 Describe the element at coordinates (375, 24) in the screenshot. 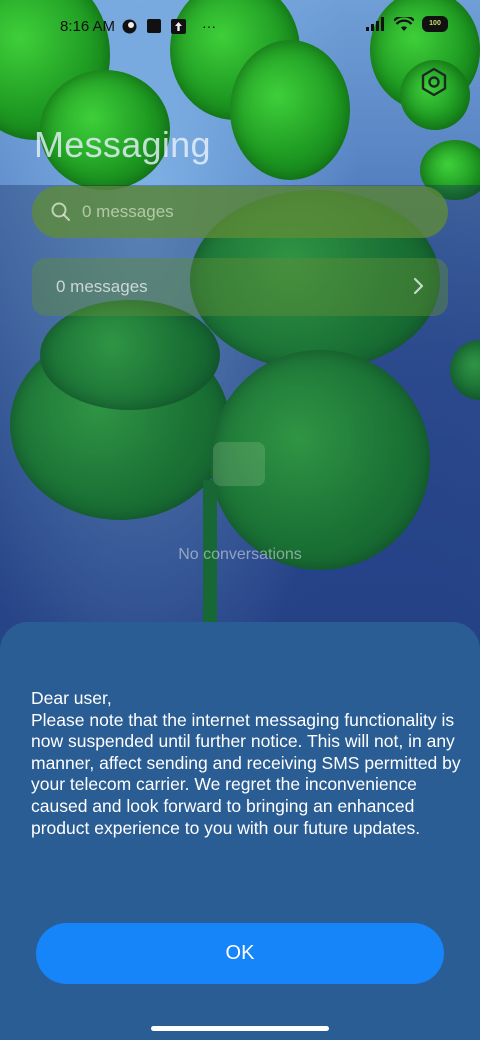

I see `signal-icon` at that location.